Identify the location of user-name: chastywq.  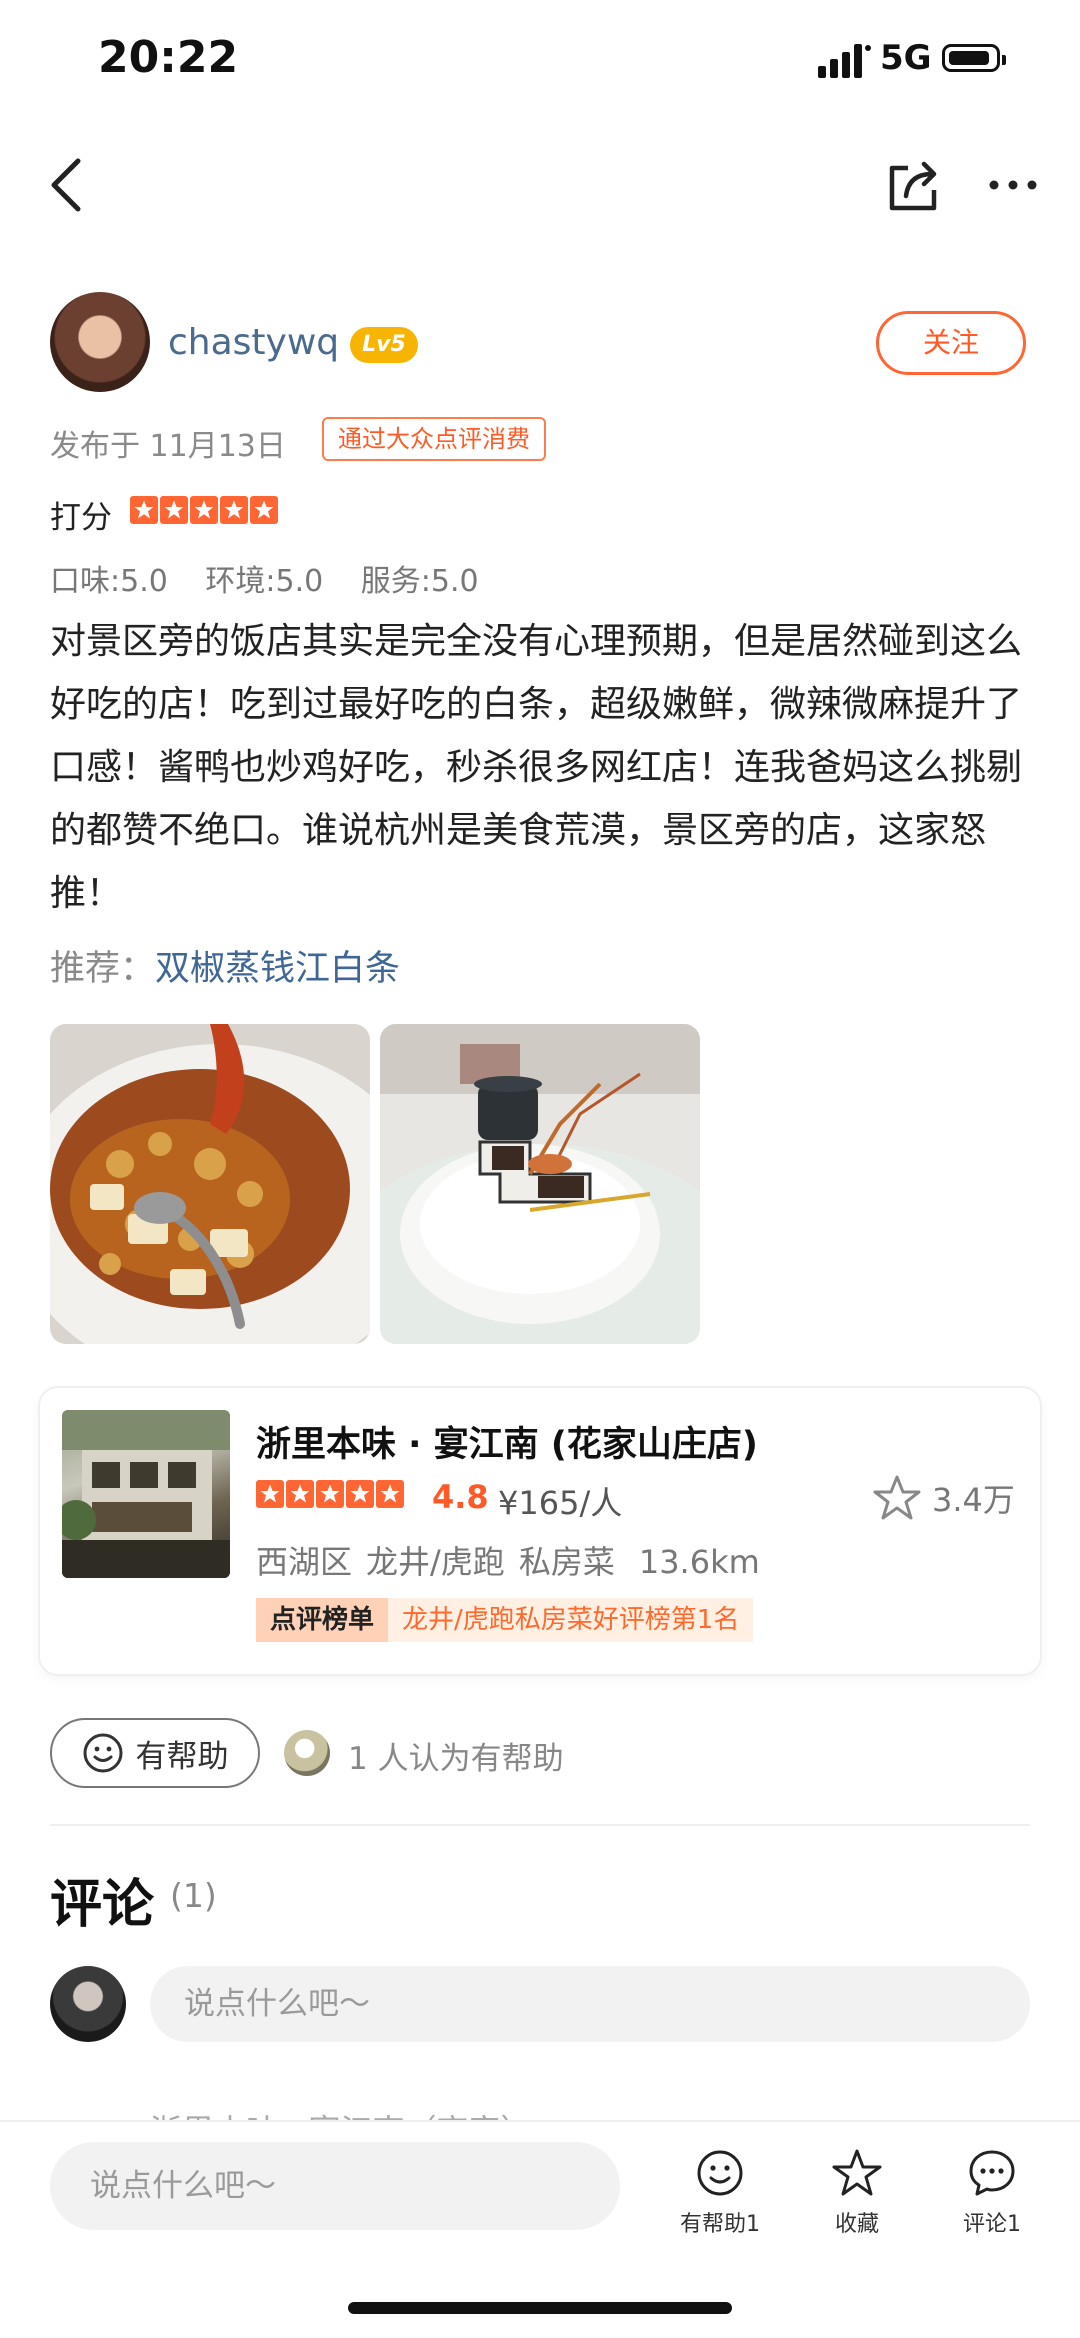
(253, 342).